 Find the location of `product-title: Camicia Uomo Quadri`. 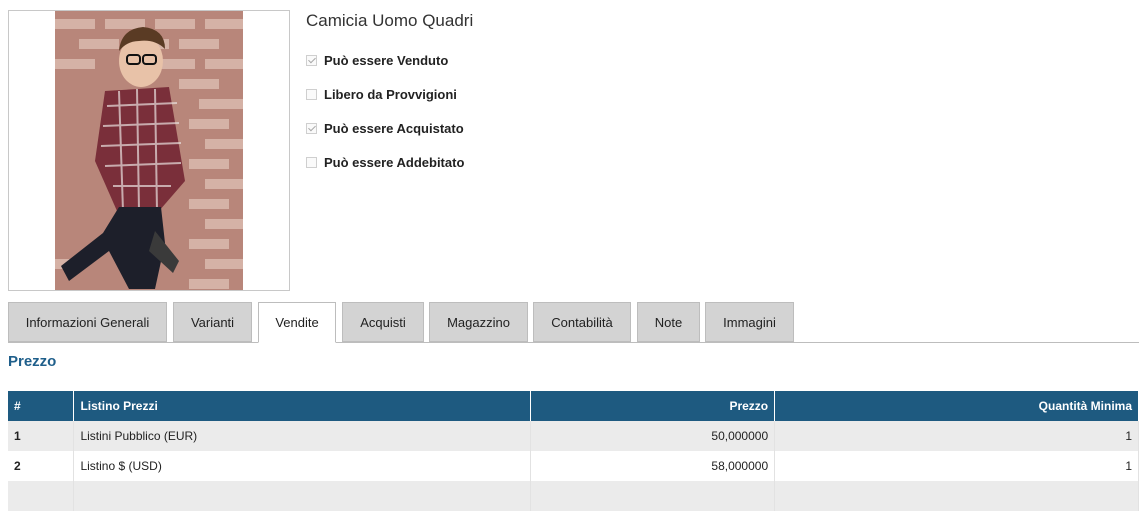

product-title: Camicia Uomo Quadri is located at coordinates (390, 20).